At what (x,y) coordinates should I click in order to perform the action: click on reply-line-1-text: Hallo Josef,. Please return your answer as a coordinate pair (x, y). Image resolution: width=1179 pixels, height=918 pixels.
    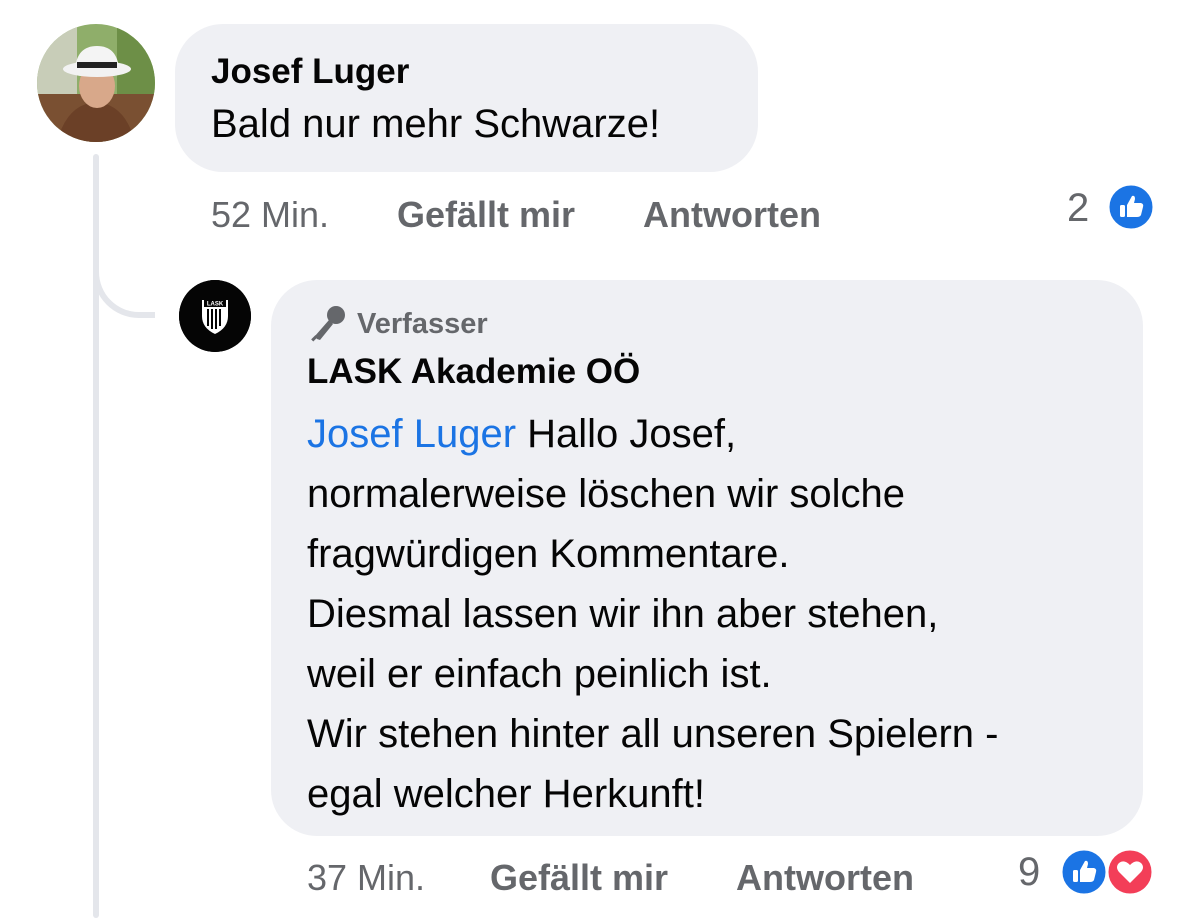
    Looking at the image, I should click on (626, 434).